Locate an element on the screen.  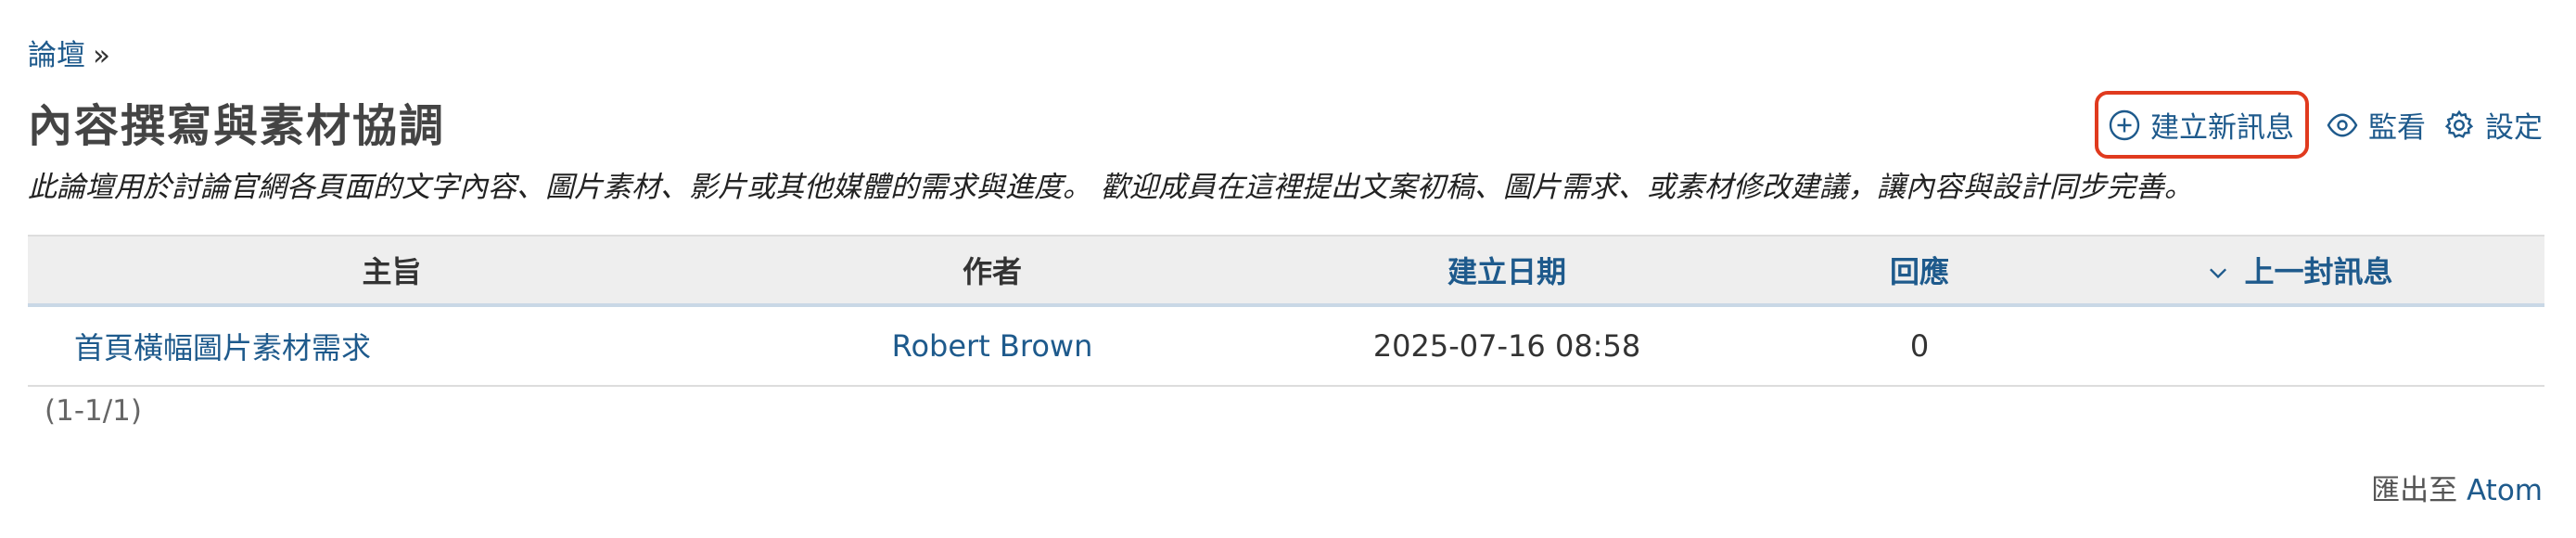
message-author-cell: Robert Brown is located at coordinates (992, 346).